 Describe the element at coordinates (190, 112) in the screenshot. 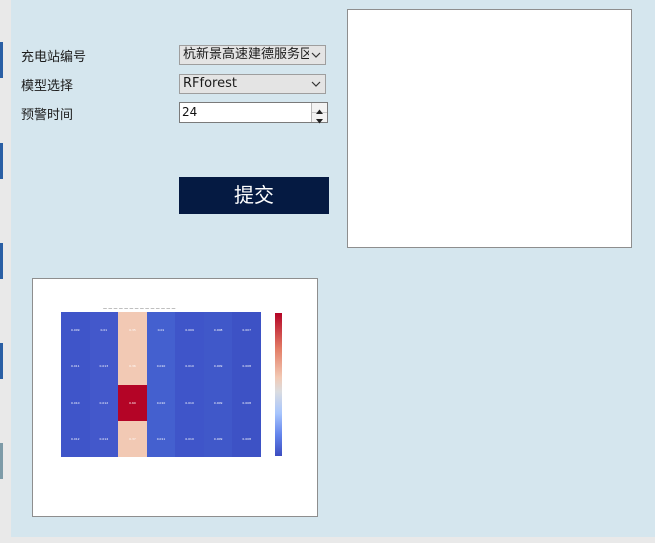

I see `warning-time-value: 24` at that location.